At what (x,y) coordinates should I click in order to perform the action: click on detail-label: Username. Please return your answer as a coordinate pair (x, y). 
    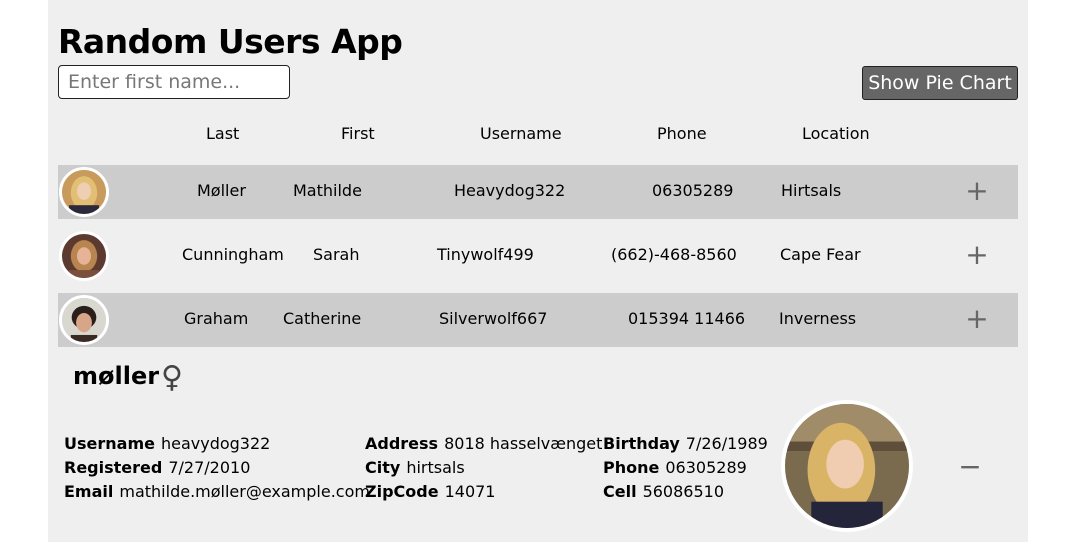
    Looking at the image, I should click on (109, 443).